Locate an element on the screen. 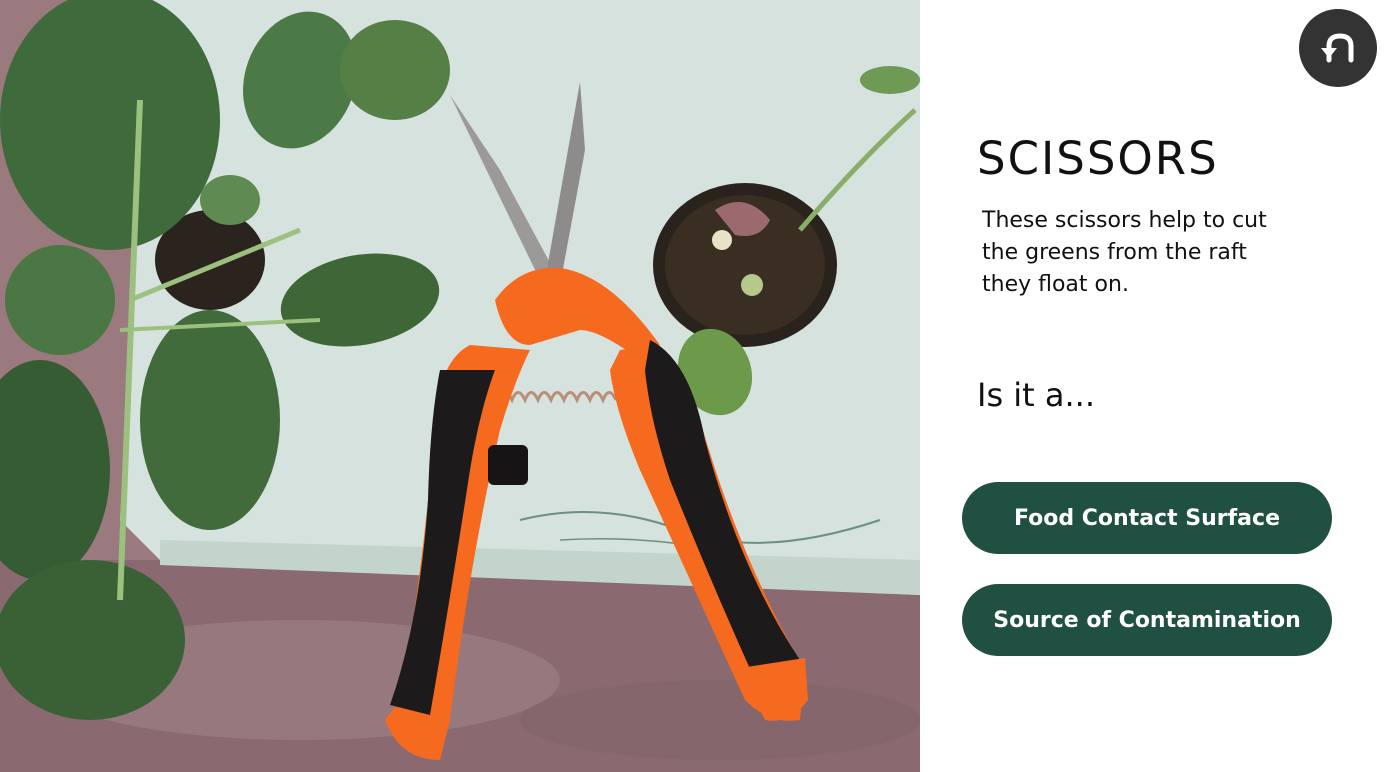 The height and width of the screenshot is (772, 1388). page-title: SCISSORS is located at coordinates (1098, 158).